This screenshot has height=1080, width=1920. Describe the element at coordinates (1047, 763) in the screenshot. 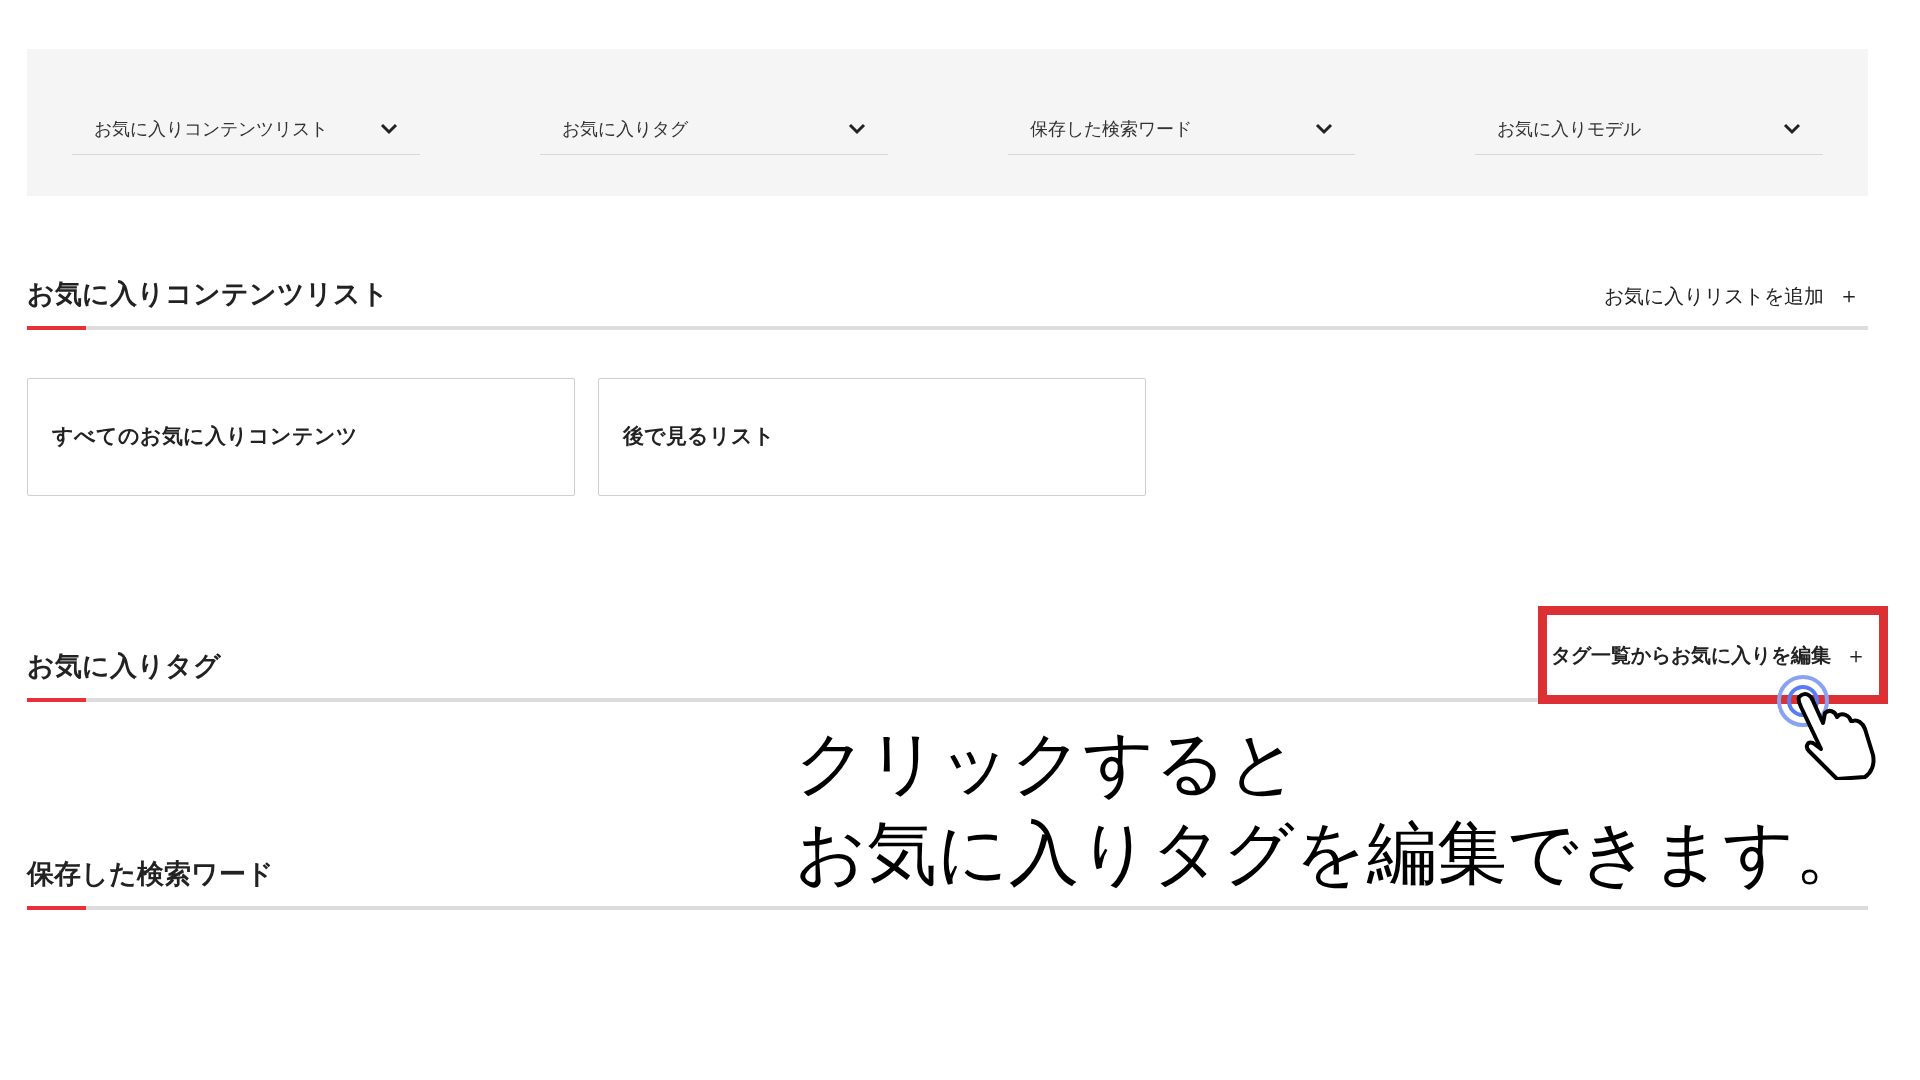

I see `annotation-text: クリックすると` at that location.